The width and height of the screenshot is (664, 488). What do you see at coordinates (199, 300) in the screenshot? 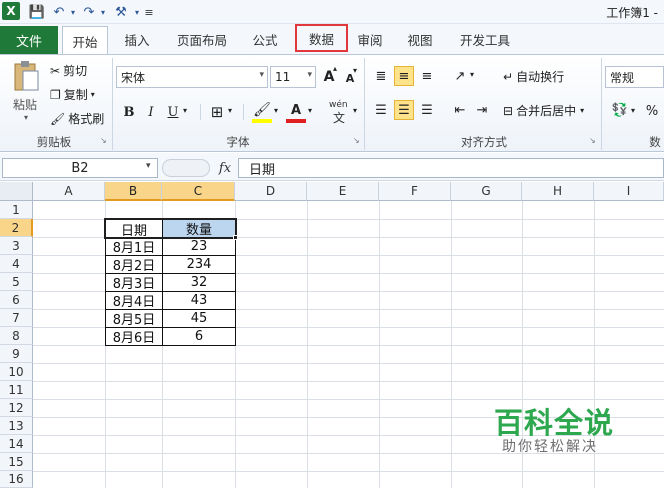
I see `quantity-cell: 43` at bounding box center [199, 300].